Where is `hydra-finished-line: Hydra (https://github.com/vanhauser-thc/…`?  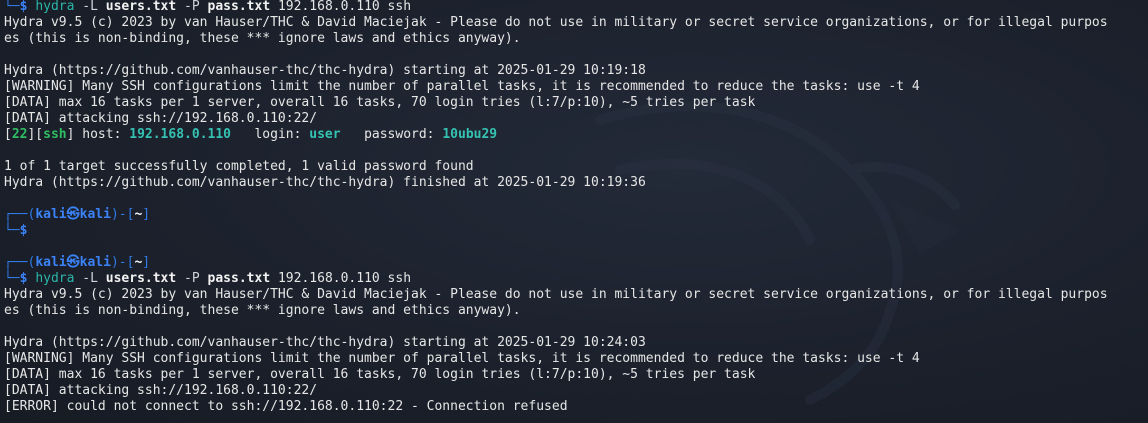
hydra-finished-line: Hydra (https://github.com/vanhauser-thc/… is located at coordinates (325, 182).